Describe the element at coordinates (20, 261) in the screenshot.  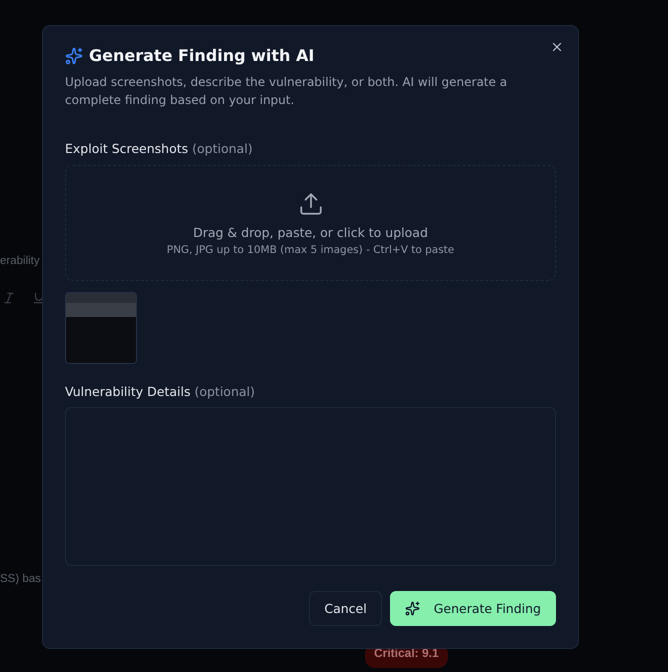
I see `field-label: erability` at that location.